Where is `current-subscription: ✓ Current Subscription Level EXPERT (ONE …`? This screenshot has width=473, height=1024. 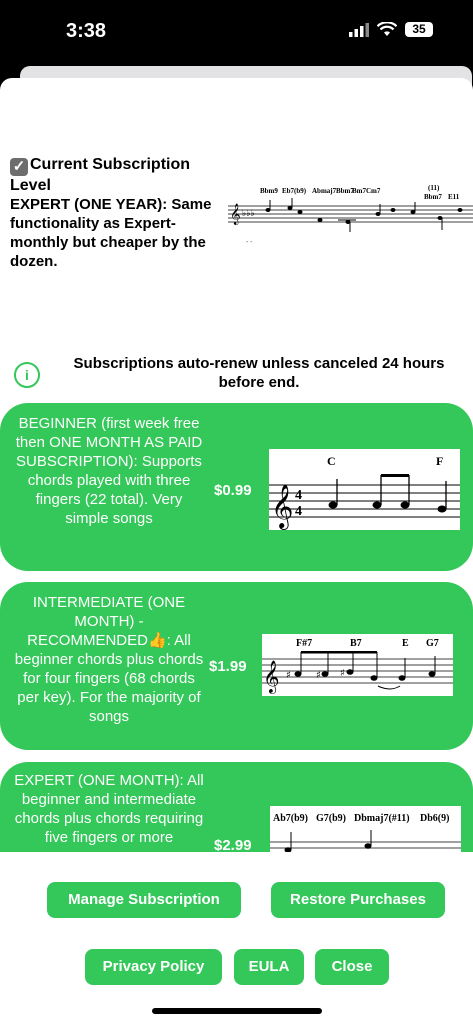
current-subscription: ✓ Current Subscription Level EXPERT (ONE … is located at coordinates (115, 213).